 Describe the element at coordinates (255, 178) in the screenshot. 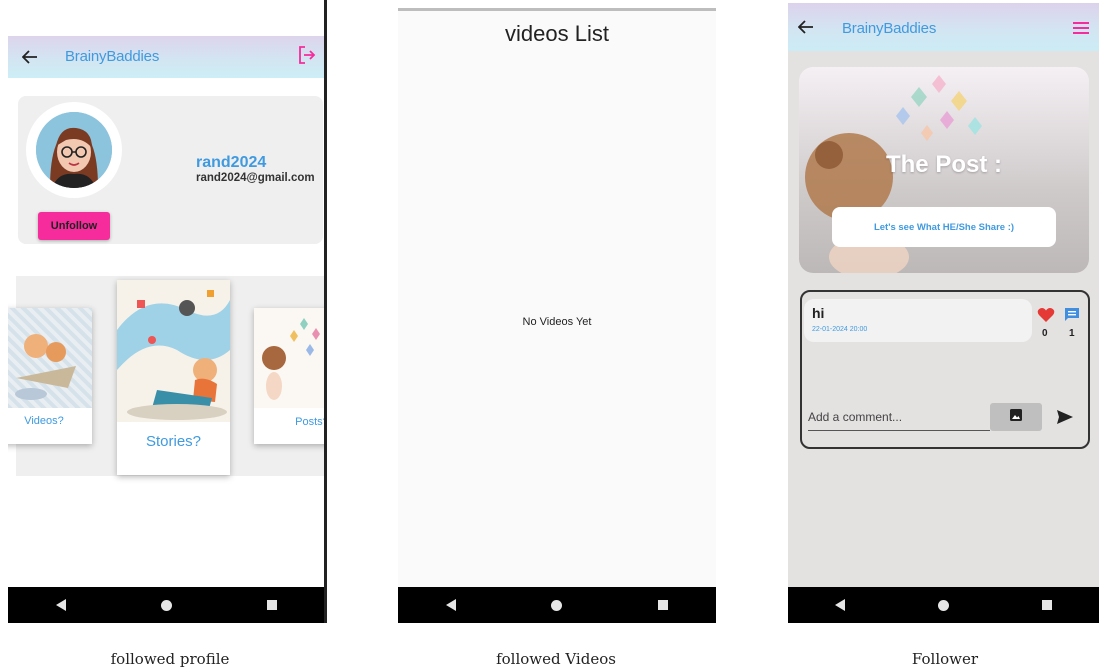

I see `profile-email: rand2024@gmail.com` at that location.